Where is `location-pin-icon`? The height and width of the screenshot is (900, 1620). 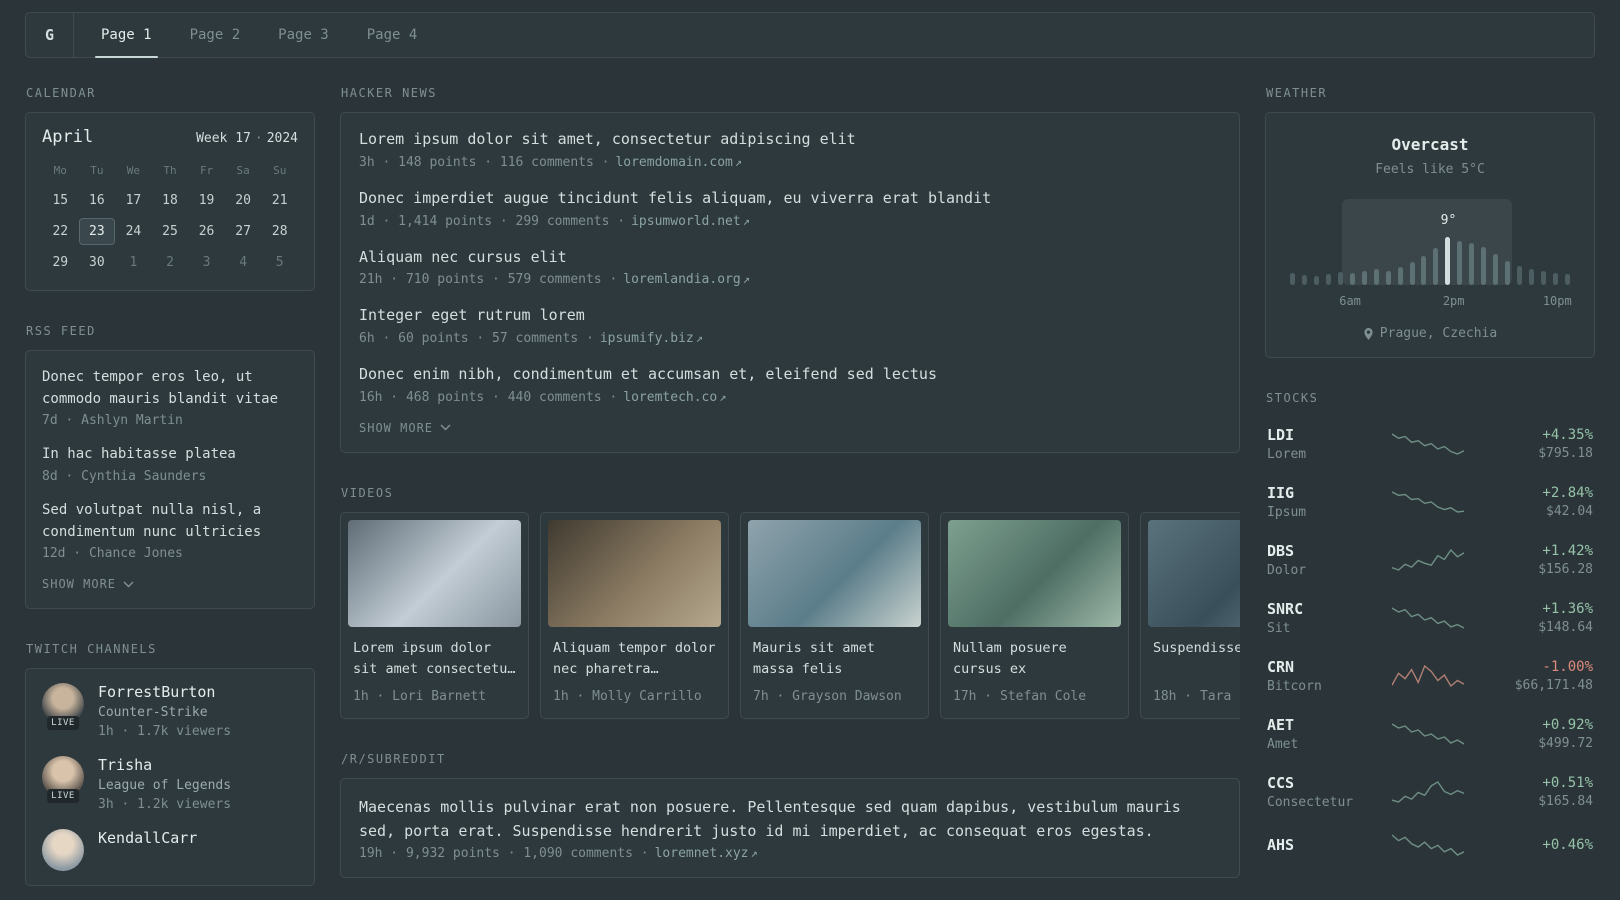 location-pin-icon is located at coordinates (1368, 333).